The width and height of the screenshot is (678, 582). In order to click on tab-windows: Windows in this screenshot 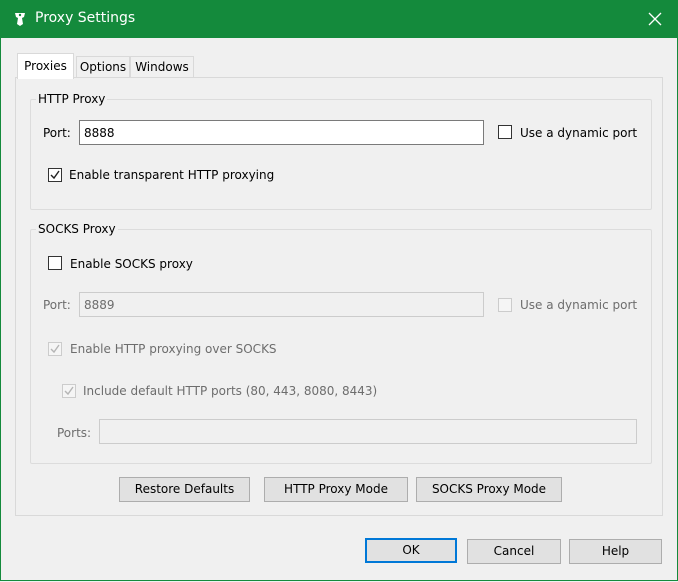, I will do `click(162, 67)`.